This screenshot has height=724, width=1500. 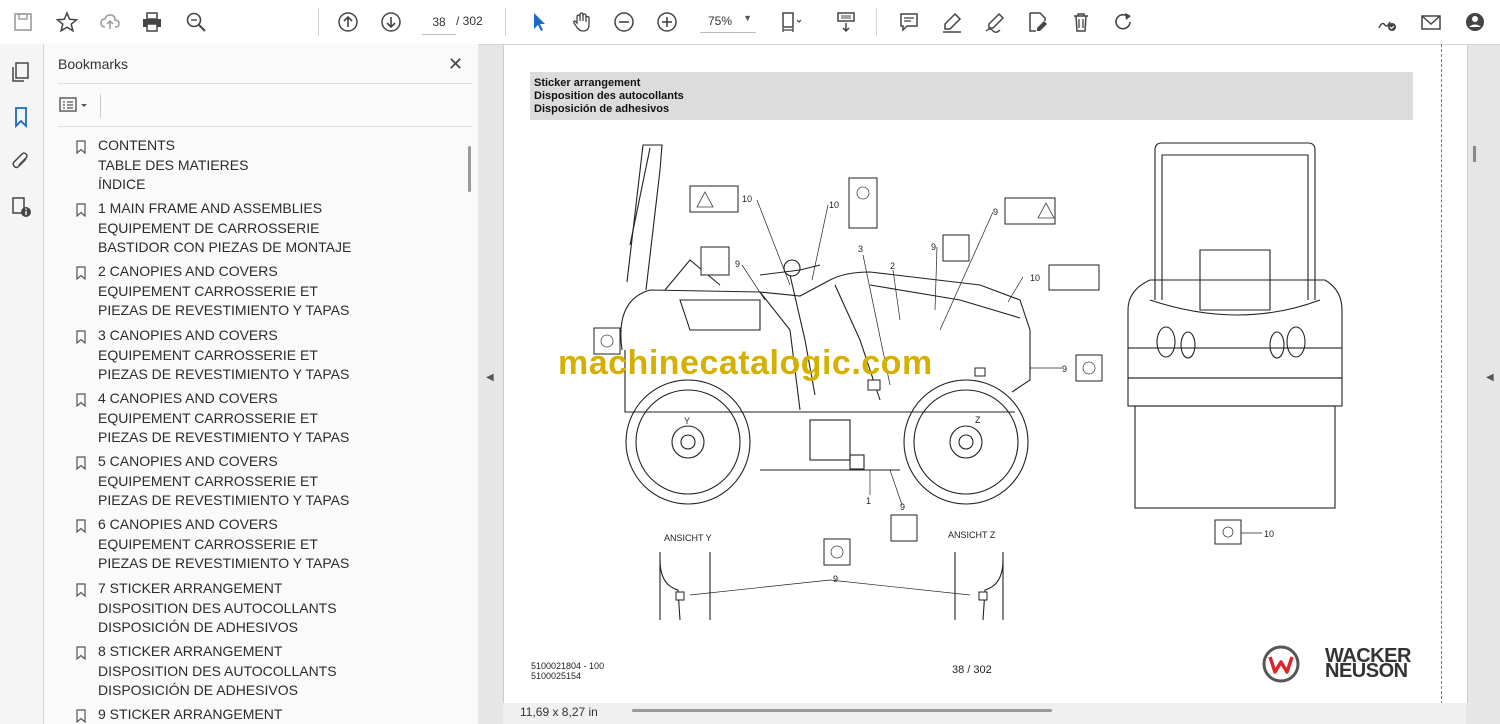 I want to click on document-scrollbar, so click(x=1474, y=154).